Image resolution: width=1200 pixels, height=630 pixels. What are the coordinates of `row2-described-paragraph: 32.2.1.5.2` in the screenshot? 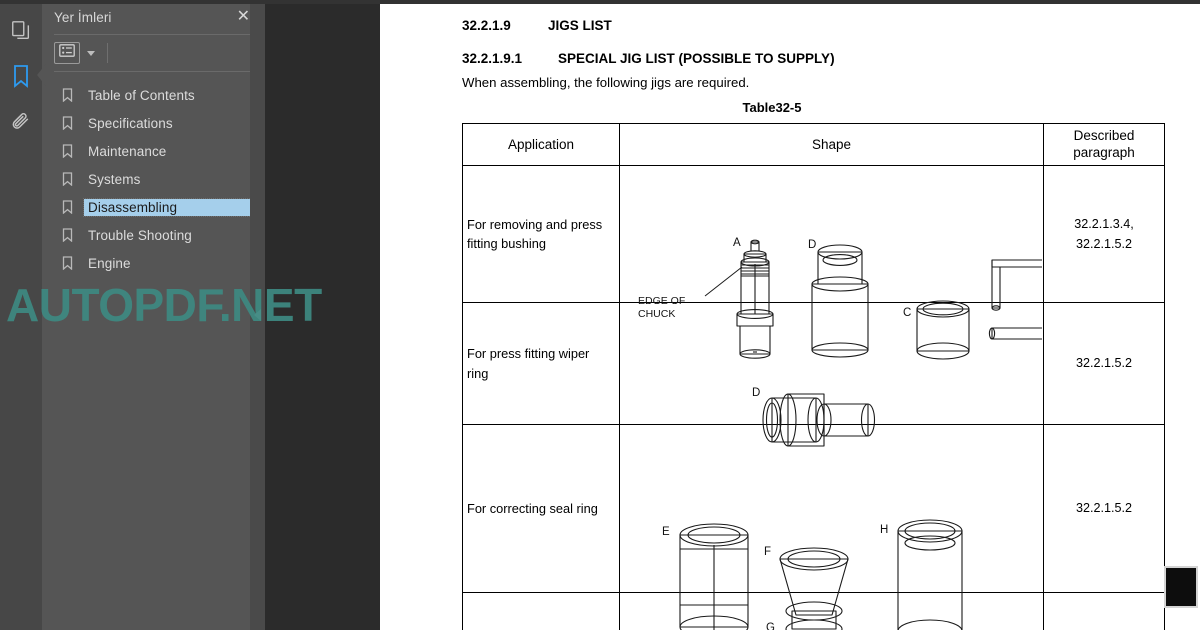 It's located at (1104, 363).